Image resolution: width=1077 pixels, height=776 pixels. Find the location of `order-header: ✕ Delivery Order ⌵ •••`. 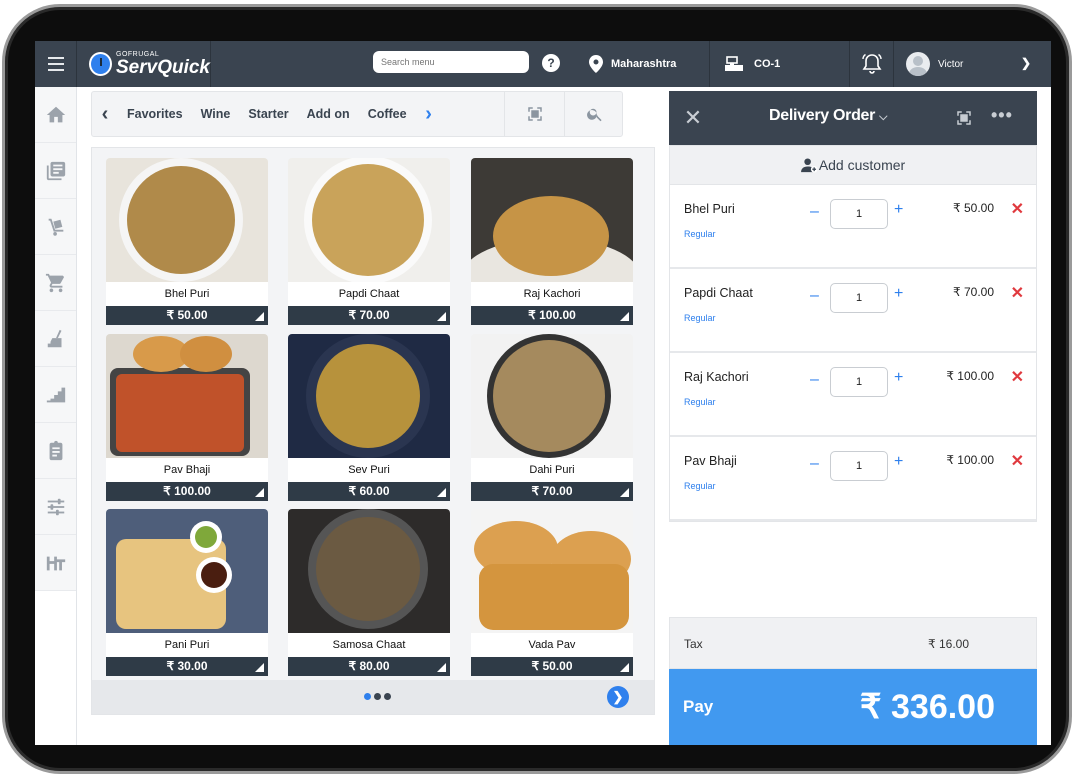

order-header: ✕ Delivery Order ⌵ ••• is located at coordinates (853, 118).